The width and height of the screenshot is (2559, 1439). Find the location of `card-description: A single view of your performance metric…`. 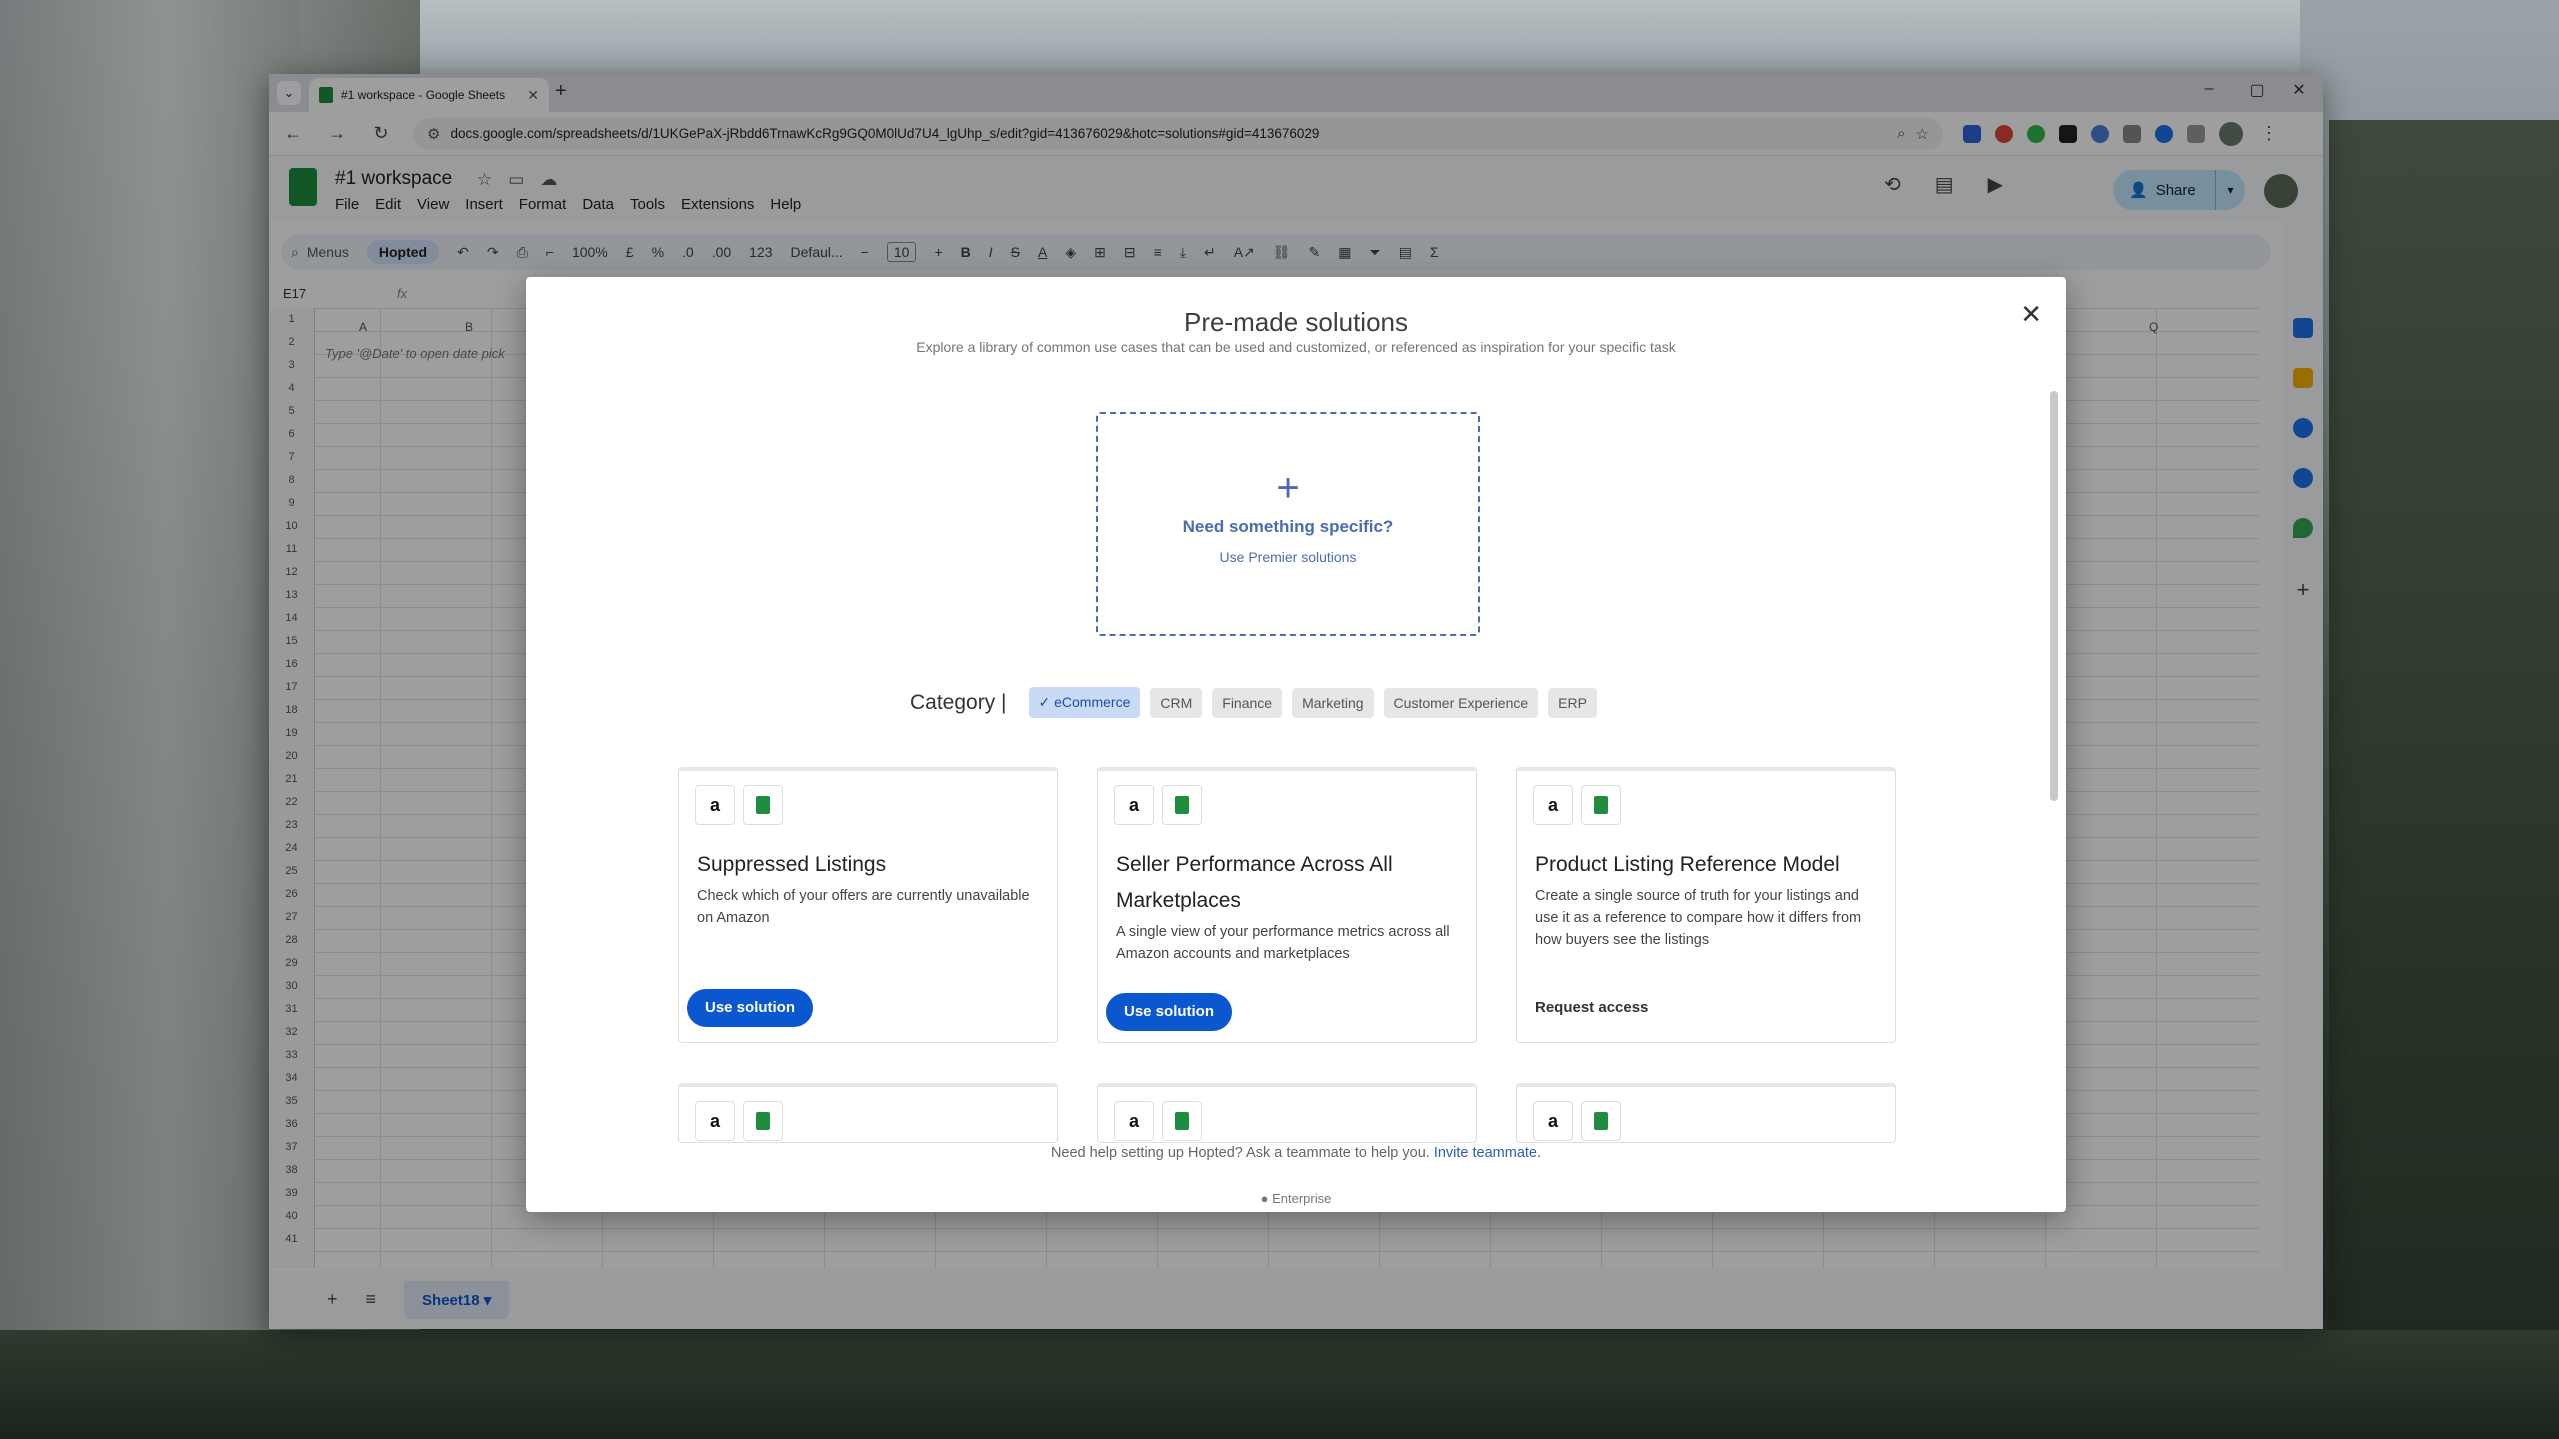

card-description: A single view of your performance metric… is located at coordinates (1283, 943).